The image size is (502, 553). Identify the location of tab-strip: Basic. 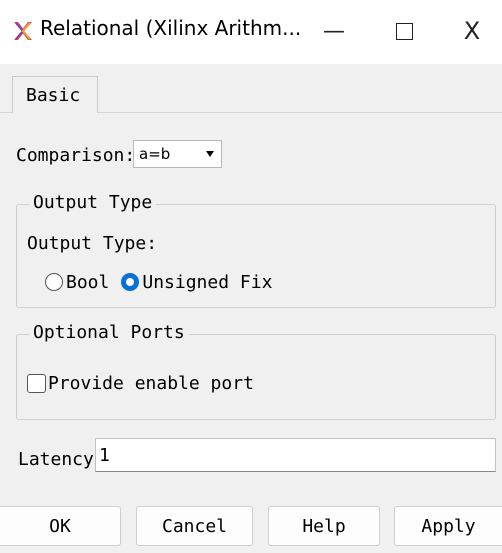
(251, 88).